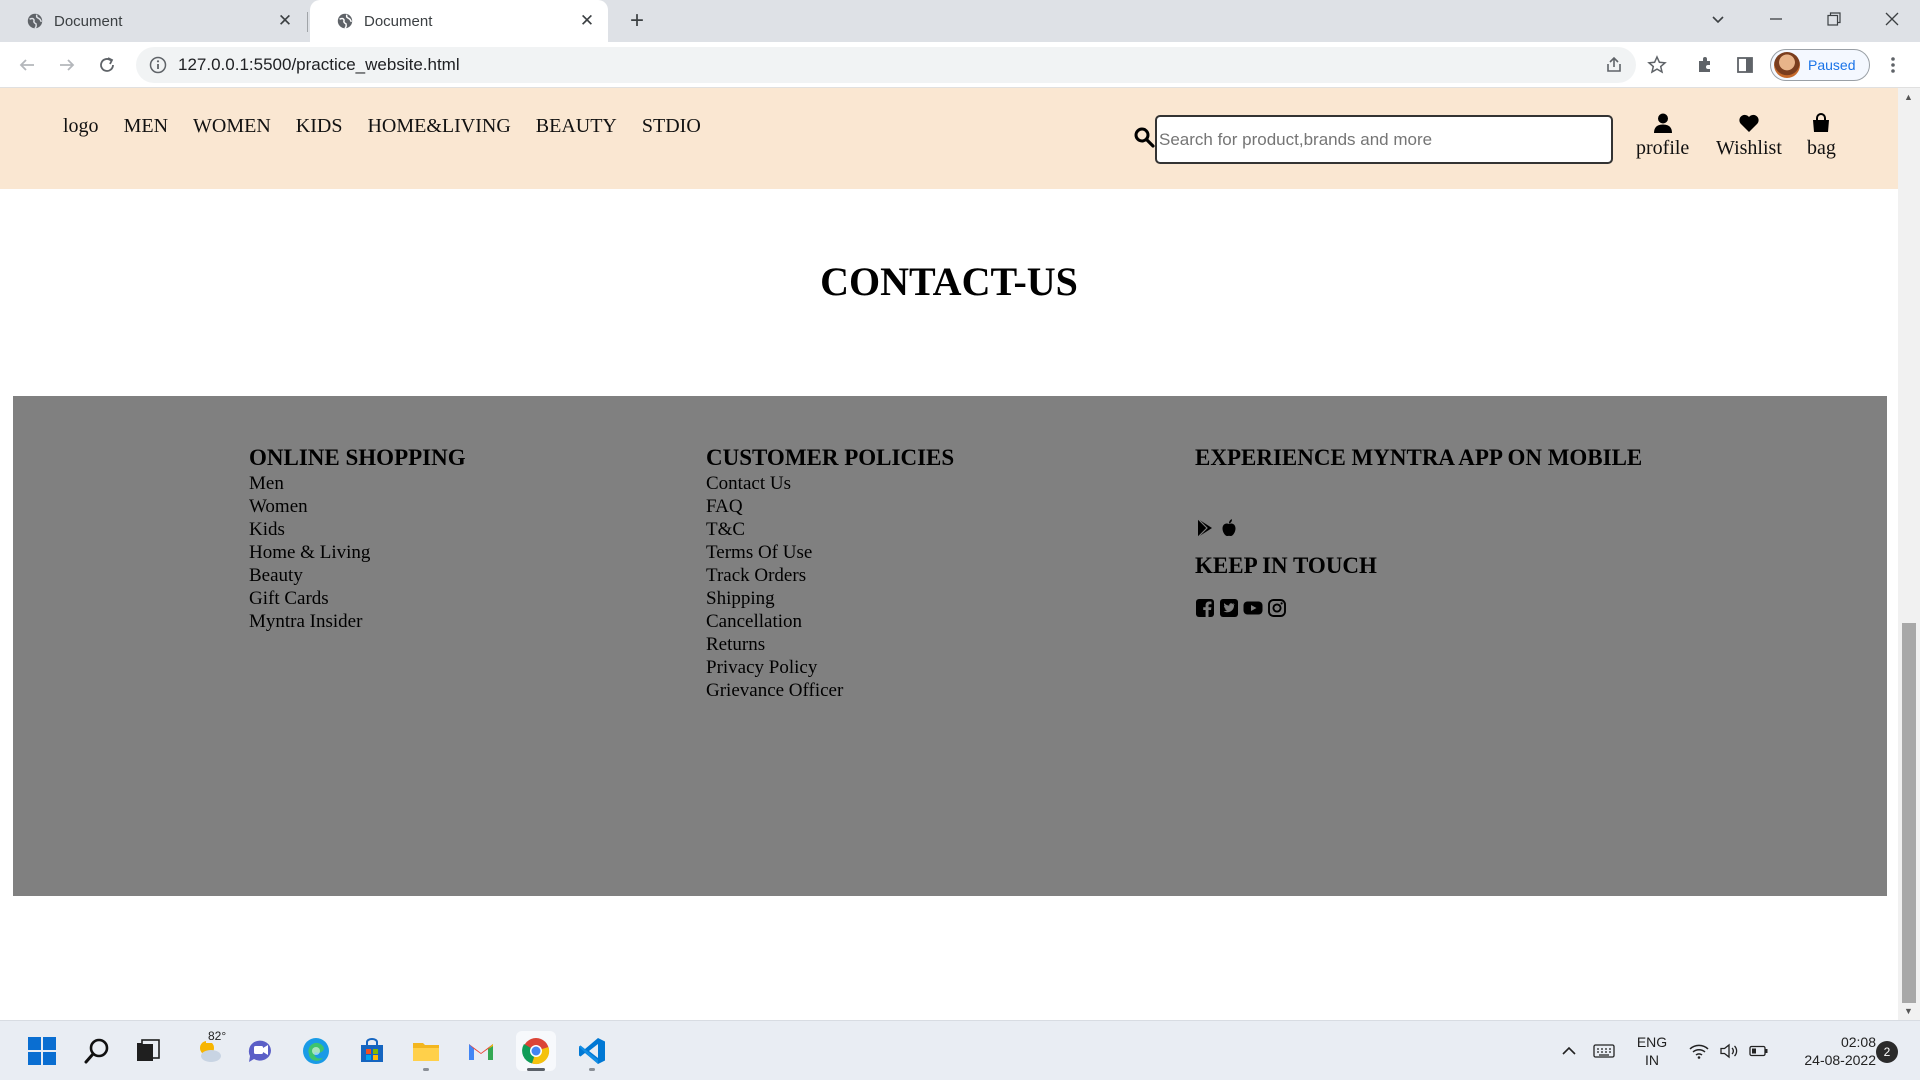 This screenshot has height=1080, width=1920. I want to click on footer-link-myntra-insider: Myntra Insider, so click(357, 621).